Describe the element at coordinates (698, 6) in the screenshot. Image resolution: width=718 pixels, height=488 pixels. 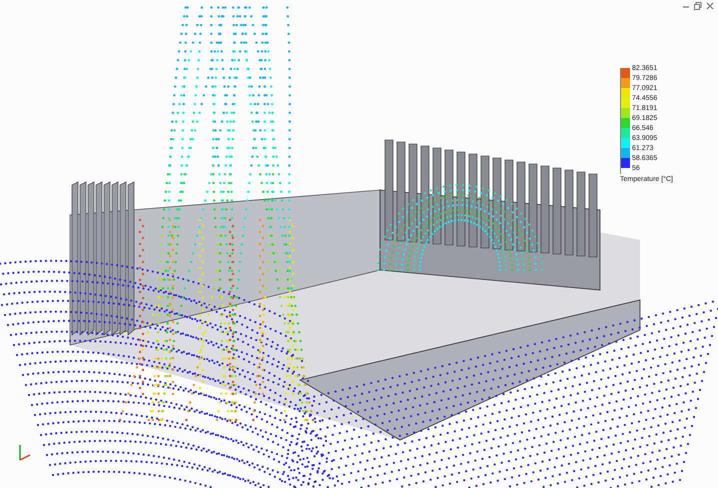
I see `restore-icon` at that location.